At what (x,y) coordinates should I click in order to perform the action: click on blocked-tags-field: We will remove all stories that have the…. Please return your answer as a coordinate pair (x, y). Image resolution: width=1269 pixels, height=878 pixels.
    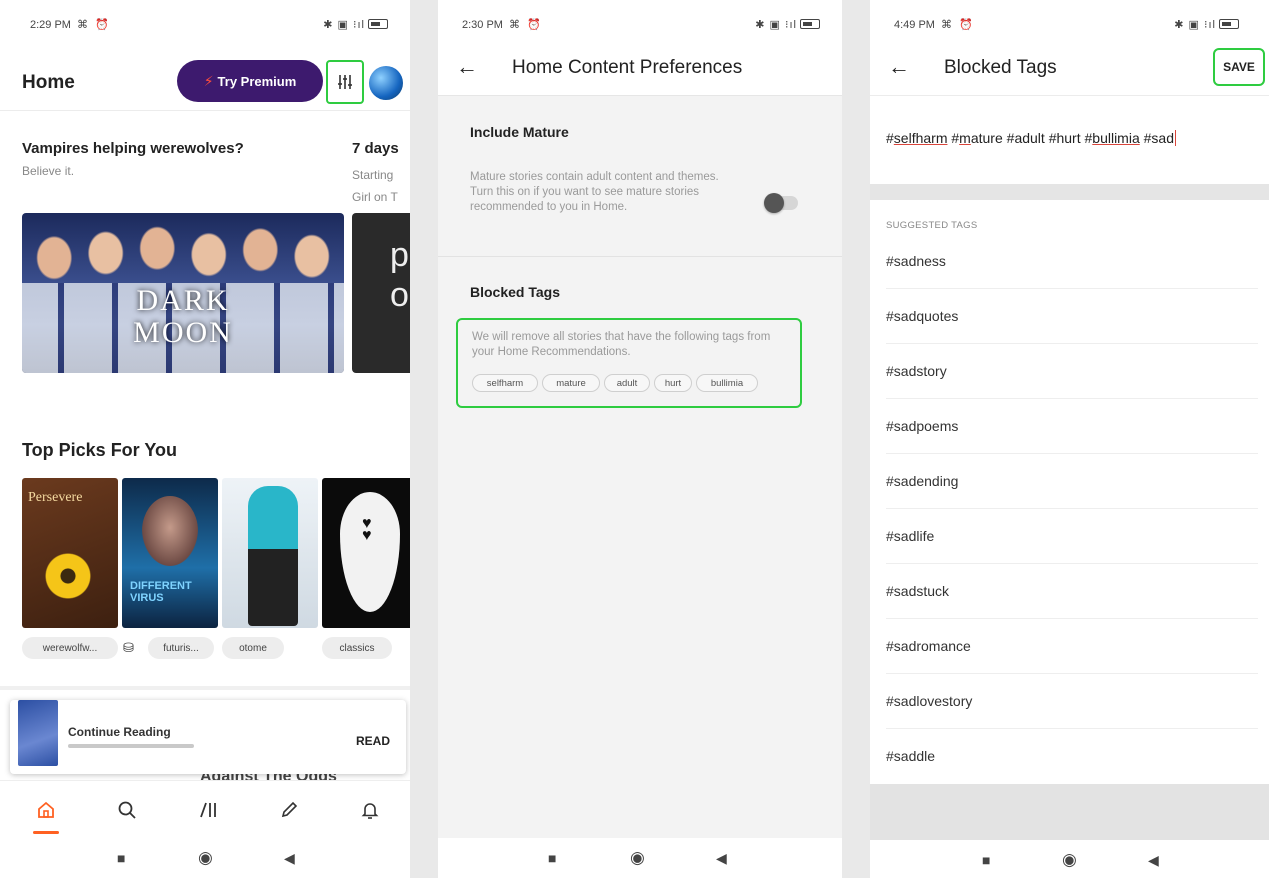
    Looking at the image, I should click on (629, 363).